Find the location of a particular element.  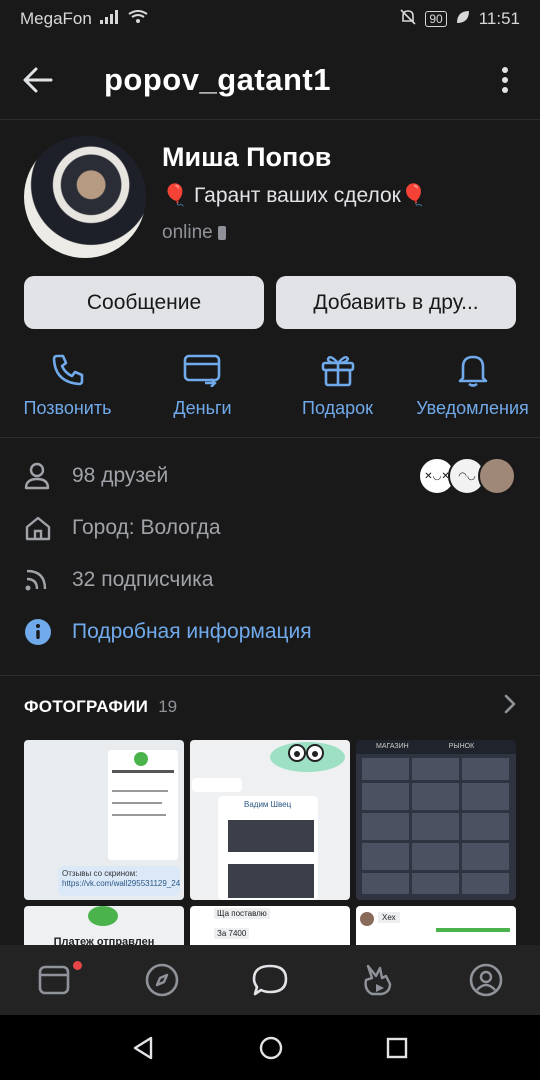

message-bubble-icon is located at coordinates (270, 980).